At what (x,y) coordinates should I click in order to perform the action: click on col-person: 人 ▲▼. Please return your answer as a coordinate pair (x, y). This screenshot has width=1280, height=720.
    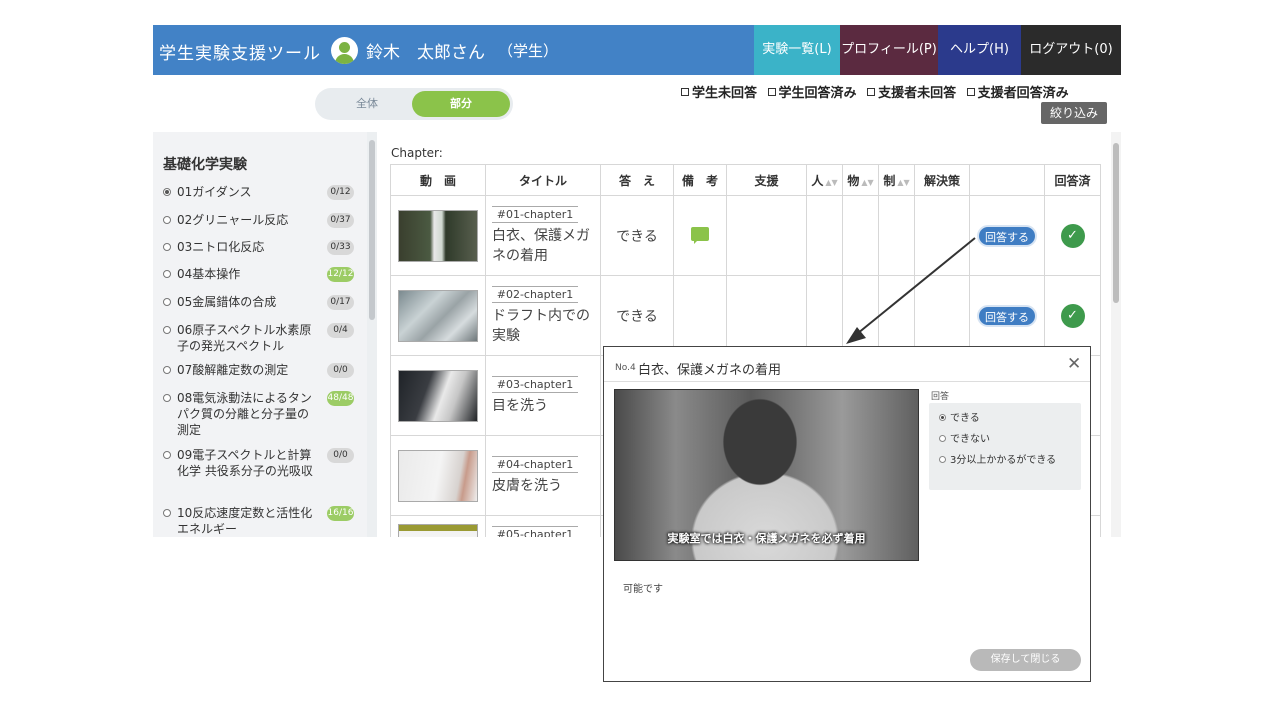
    Looking at the image, I should click on (824, 180).